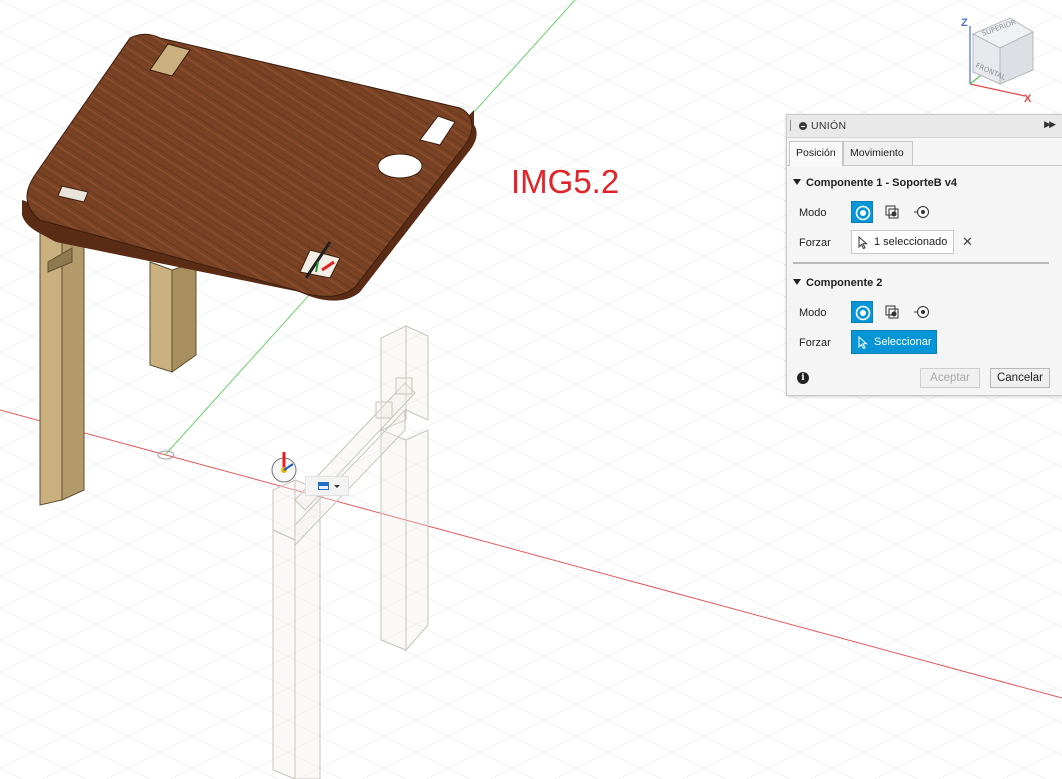  What do you see at coordinates (1000, 60) in the screenshot?
I see `view-cube: SUPERIOR FRONTAL Z X` at bounding box center [1000, 60].